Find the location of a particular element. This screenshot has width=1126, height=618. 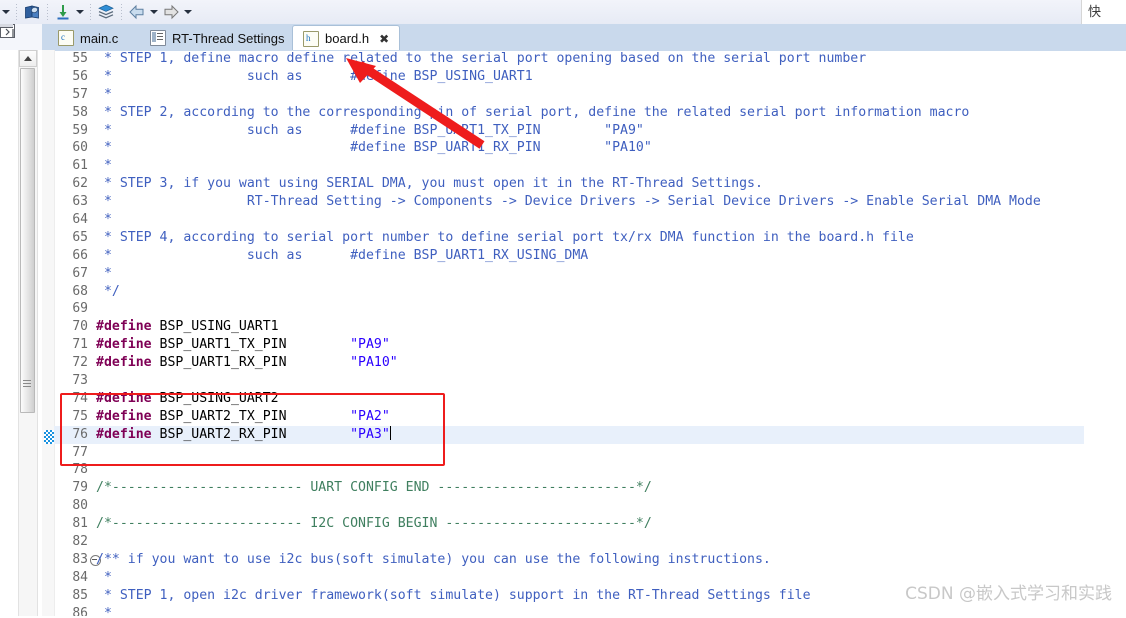

back-dropdown is located at coordinates (154, 12).